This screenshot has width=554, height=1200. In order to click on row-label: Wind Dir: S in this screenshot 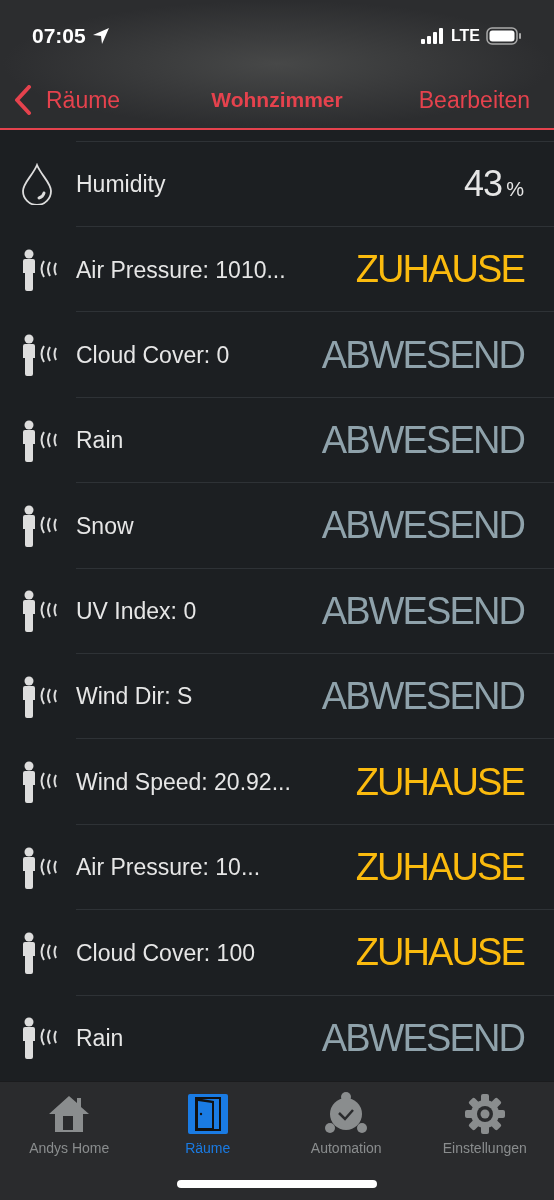, I will do `click(135, 697)`.